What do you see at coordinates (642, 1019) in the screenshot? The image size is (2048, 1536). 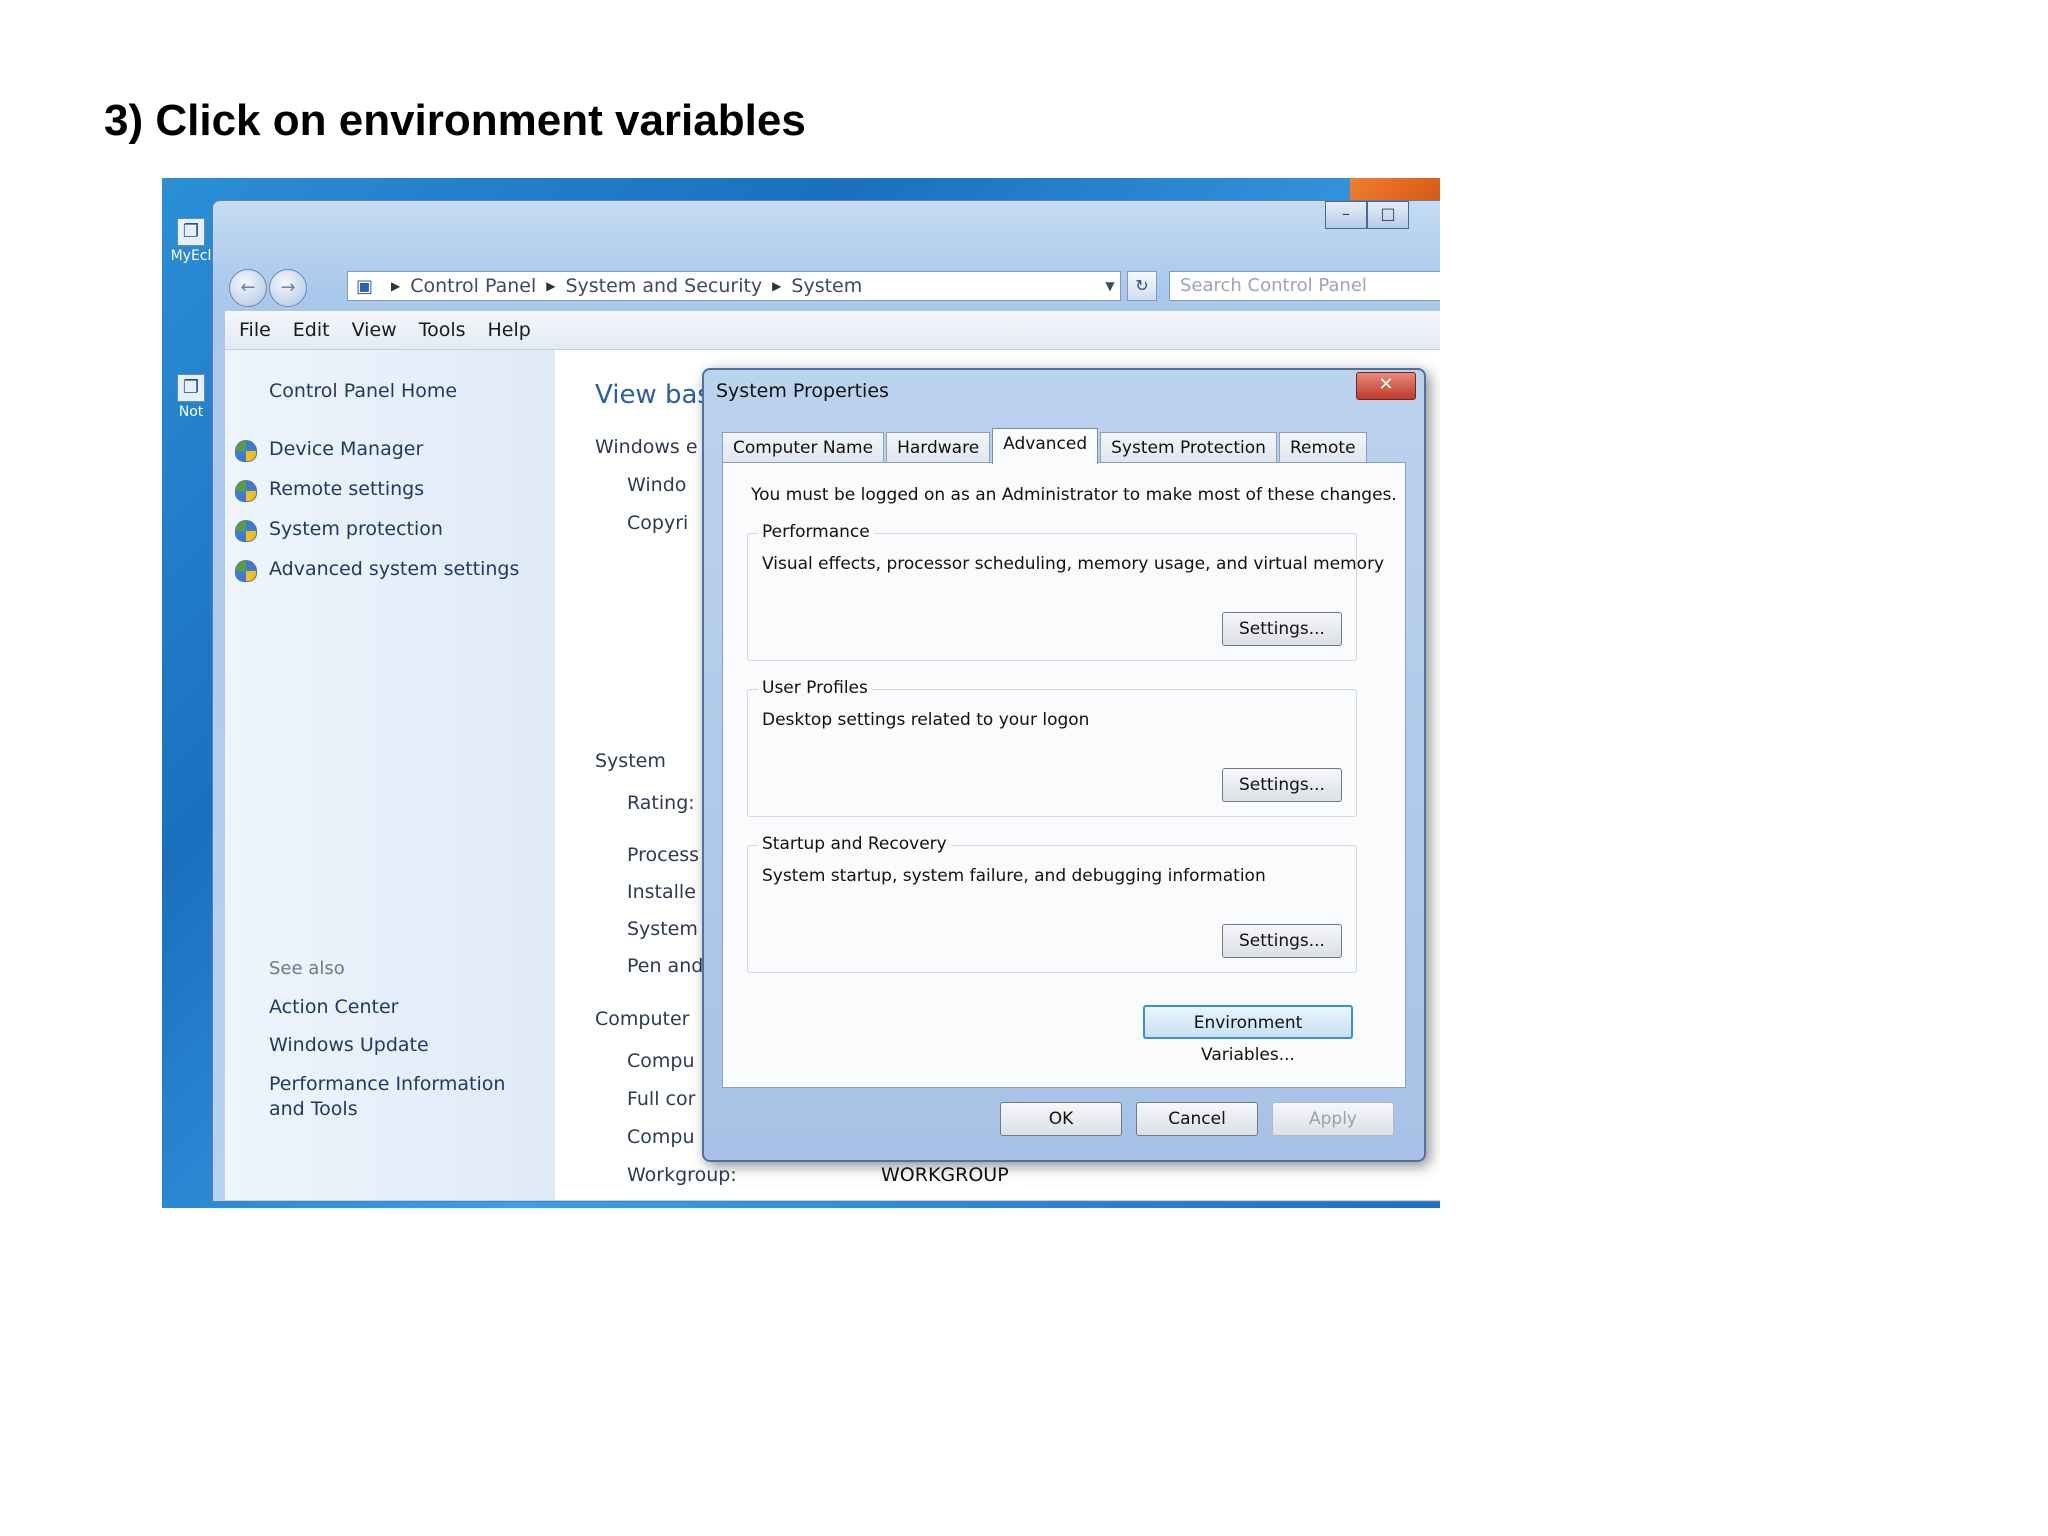 I see `computer-heading: Computer` at bounding box center [642, 1019].